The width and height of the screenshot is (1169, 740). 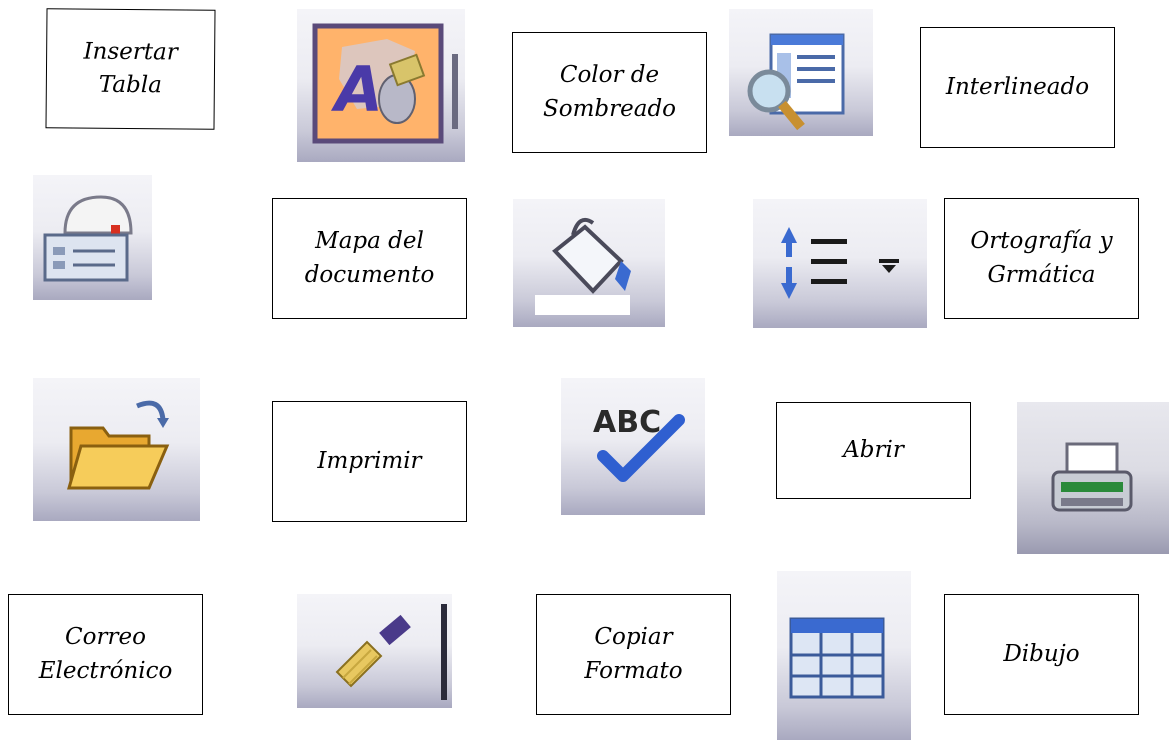 What do you see at coordinates (369, 274) in the screenshot?
I see `label-line: documento` at bounding box center [369, 274].